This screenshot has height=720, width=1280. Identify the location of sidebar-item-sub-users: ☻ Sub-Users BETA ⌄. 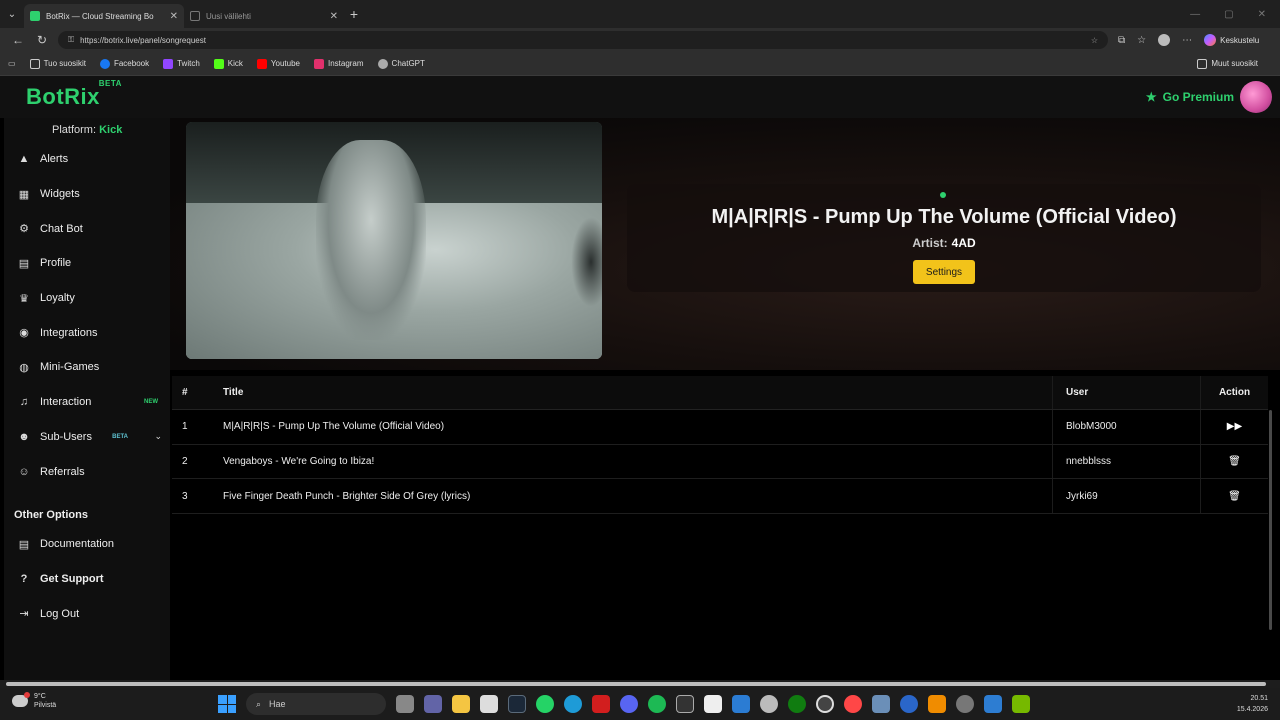
(87, 437).